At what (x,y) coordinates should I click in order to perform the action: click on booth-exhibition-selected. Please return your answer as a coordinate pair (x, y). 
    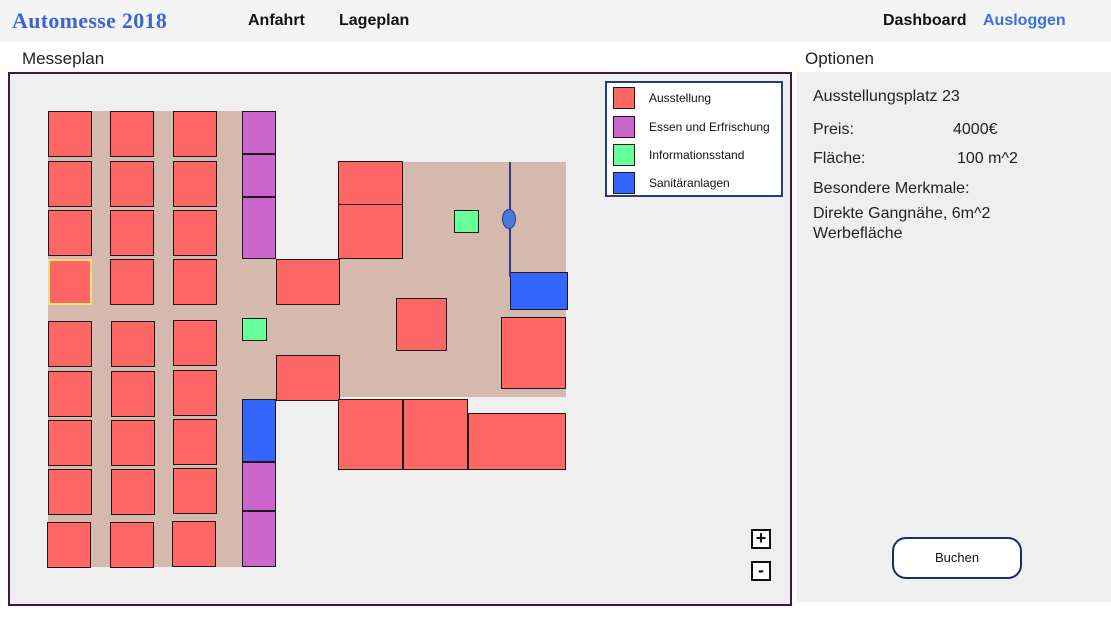
    Looking at the image, I should click on (70, 282).